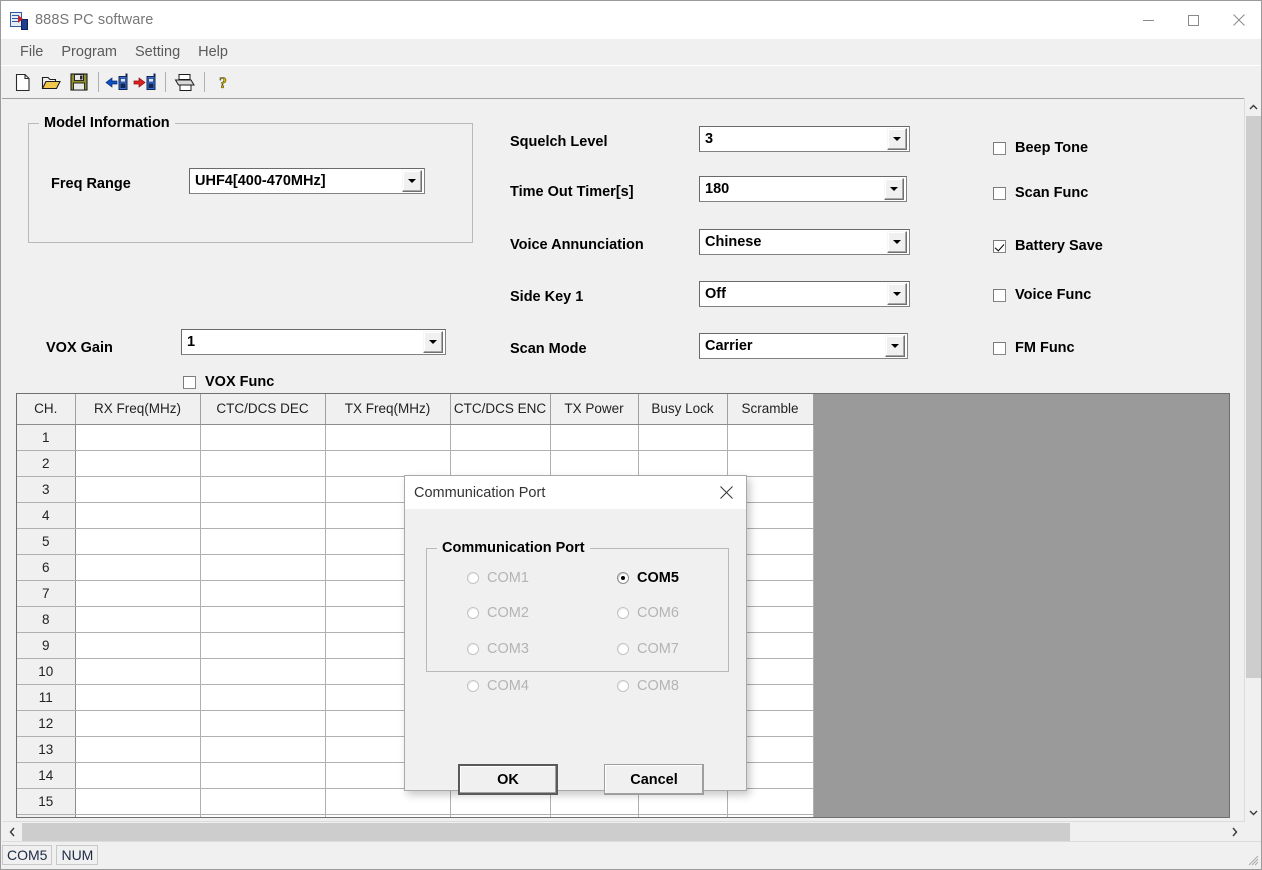  What do you see at coordinates (999, 295) in the screenshot?
I see `voice-func-checkbox` at bounding box center [999, 295].